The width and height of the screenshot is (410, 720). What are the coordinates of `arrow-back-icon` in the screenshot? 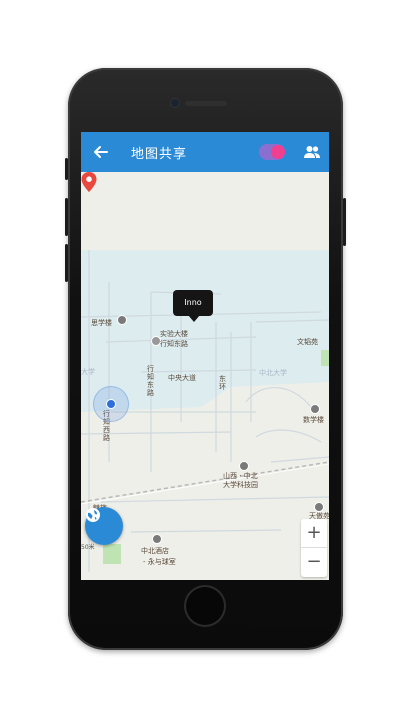 It's located at (101, 152).